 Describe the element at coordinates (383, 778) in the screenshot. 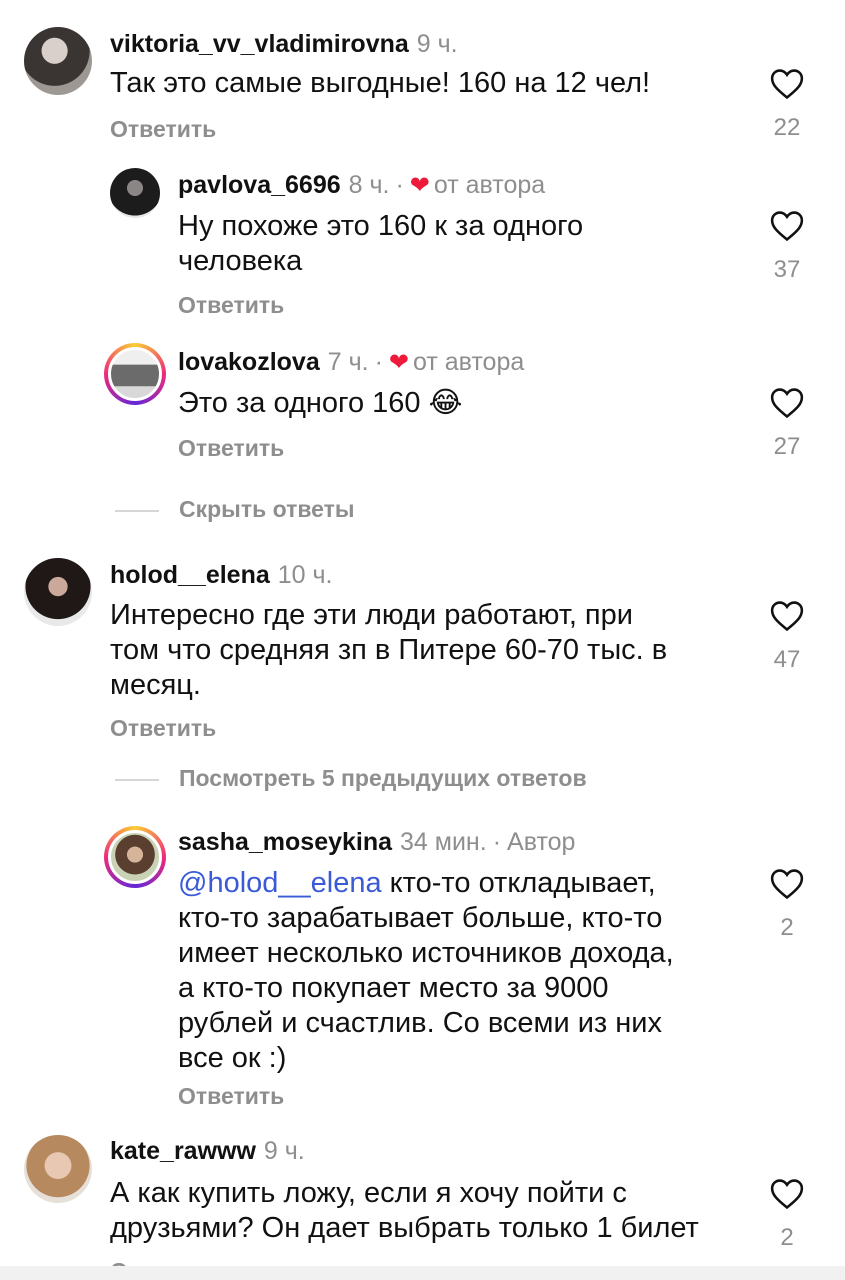

I see `view-previous-label: Посмотреть 5 предыдущих ответов` at that location.